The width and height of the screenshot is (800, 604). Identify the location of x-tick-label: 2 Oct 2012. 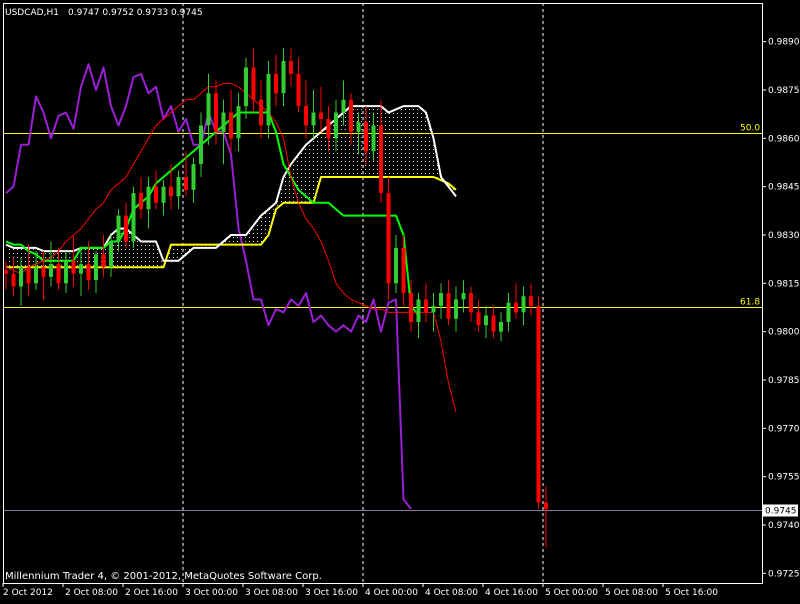
(28, 593).